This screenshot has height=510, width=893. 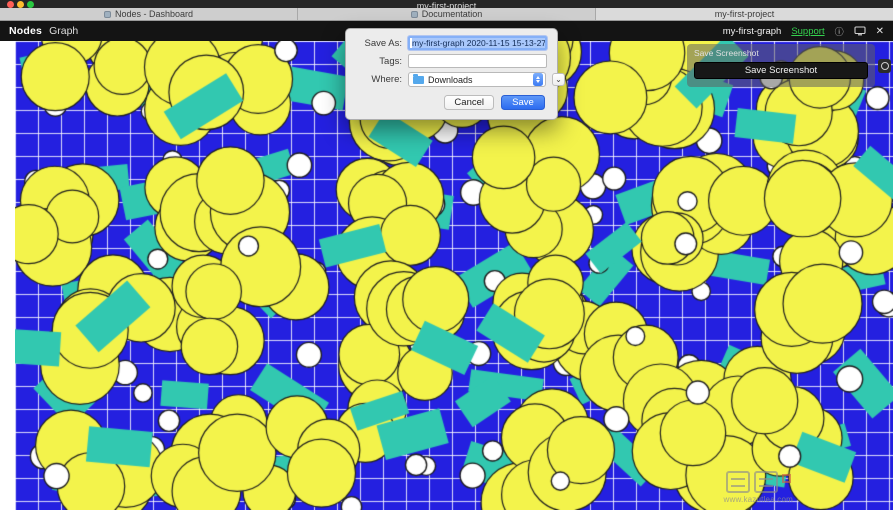 I want to click on filename-input: my-first-graph 2020-11-15 15-13-27.png, so click(x=477, y=43).